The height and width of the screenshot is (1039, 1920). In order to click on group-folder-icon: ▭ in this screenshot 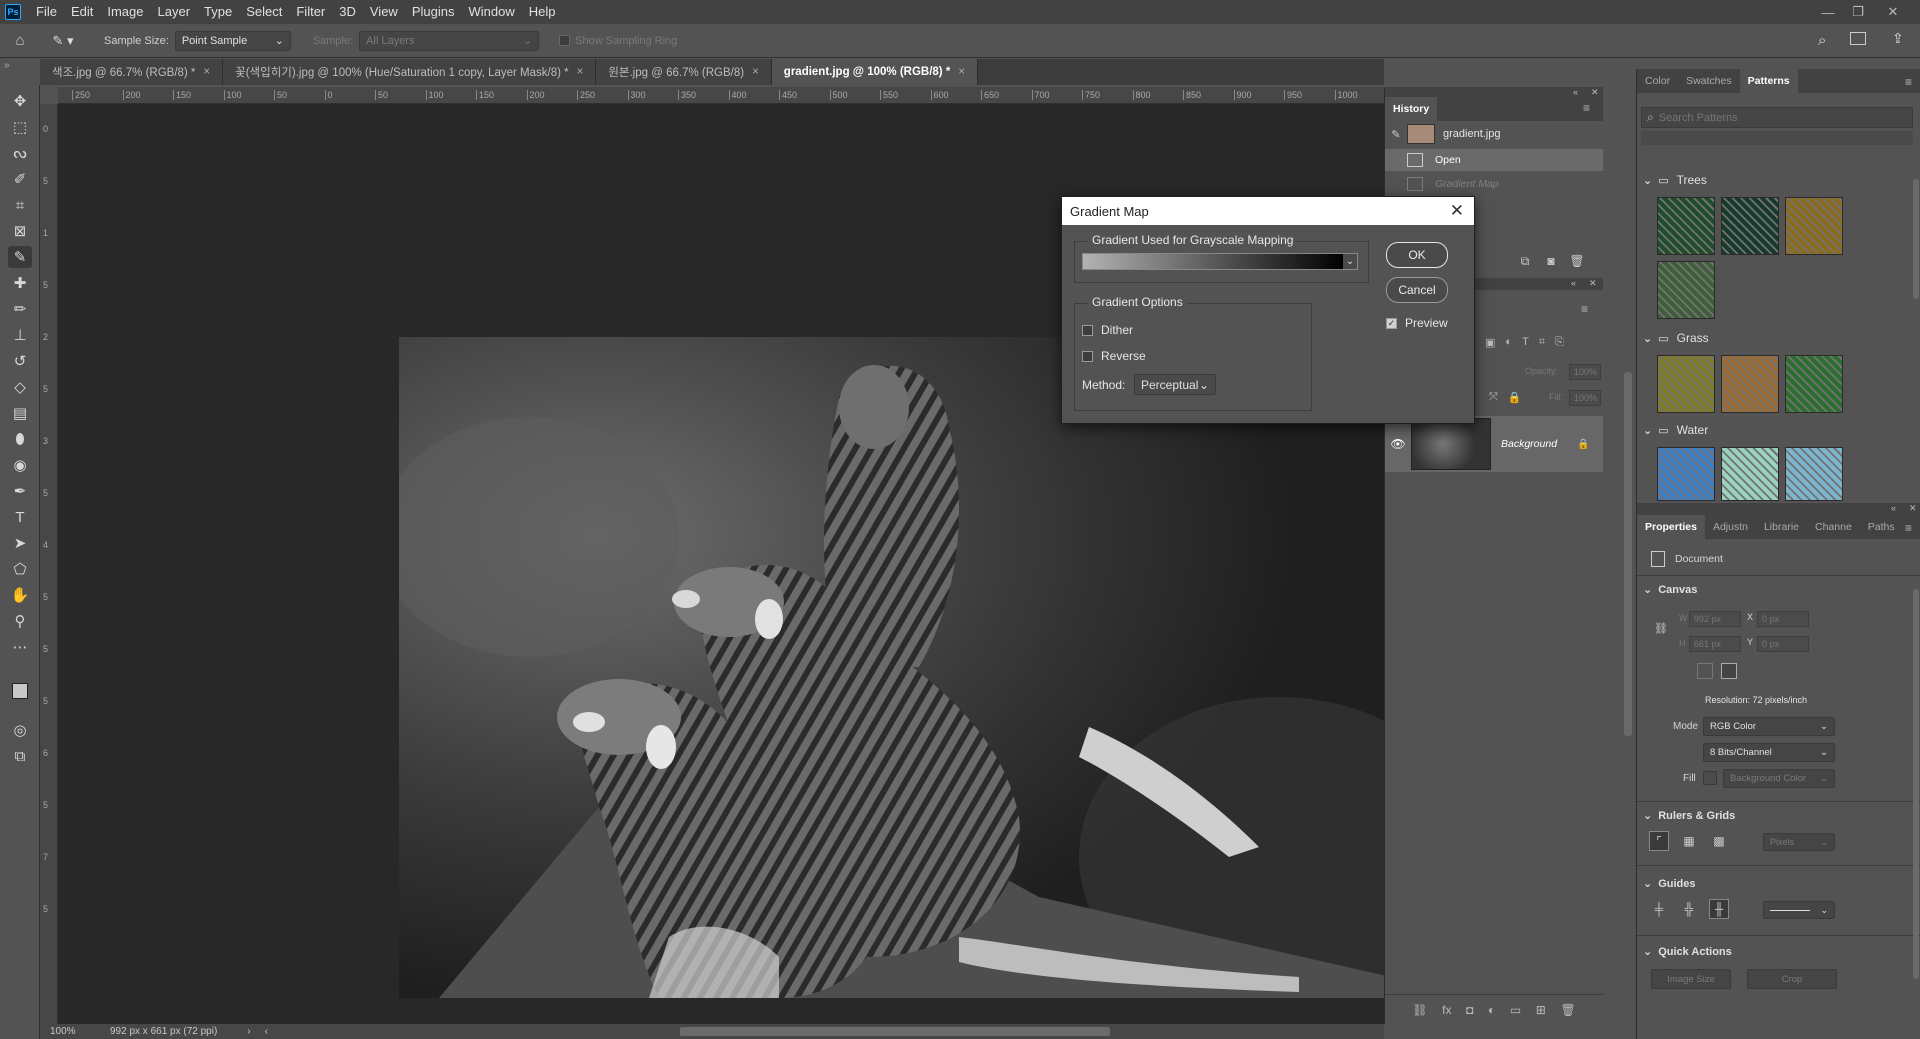, I will do `click(1515, 1010)`.